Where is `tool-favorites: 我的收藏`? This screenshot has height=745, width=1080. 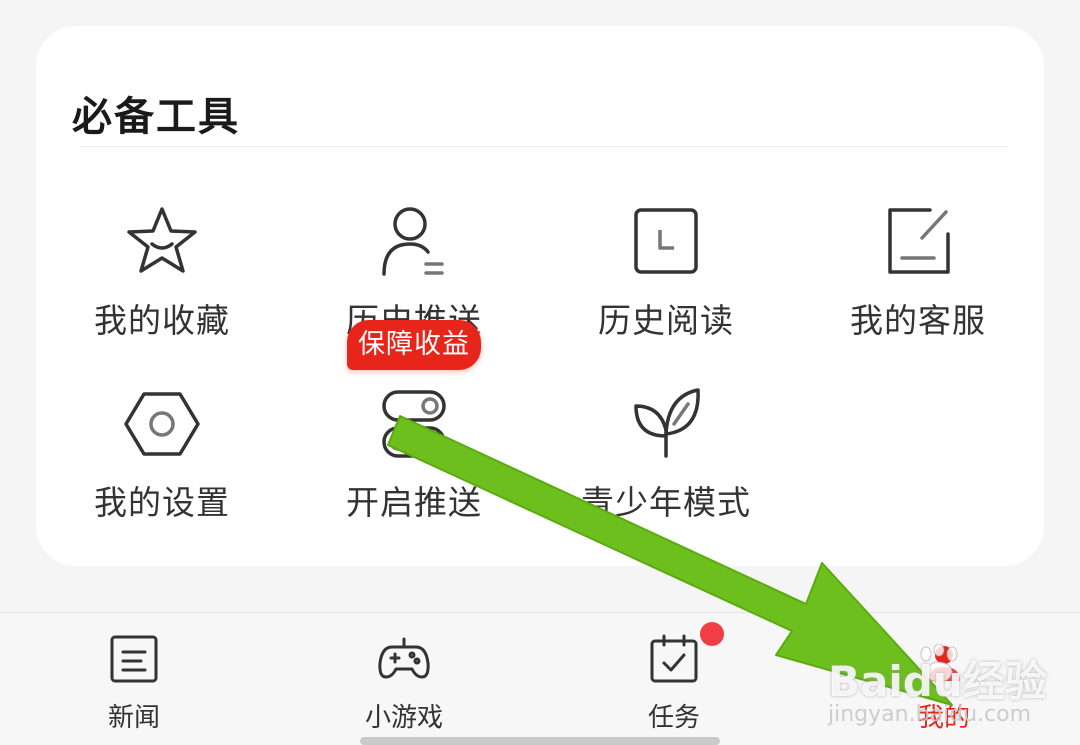
tool-favorites: 我的收藏 is located at coordinates (162, 279).